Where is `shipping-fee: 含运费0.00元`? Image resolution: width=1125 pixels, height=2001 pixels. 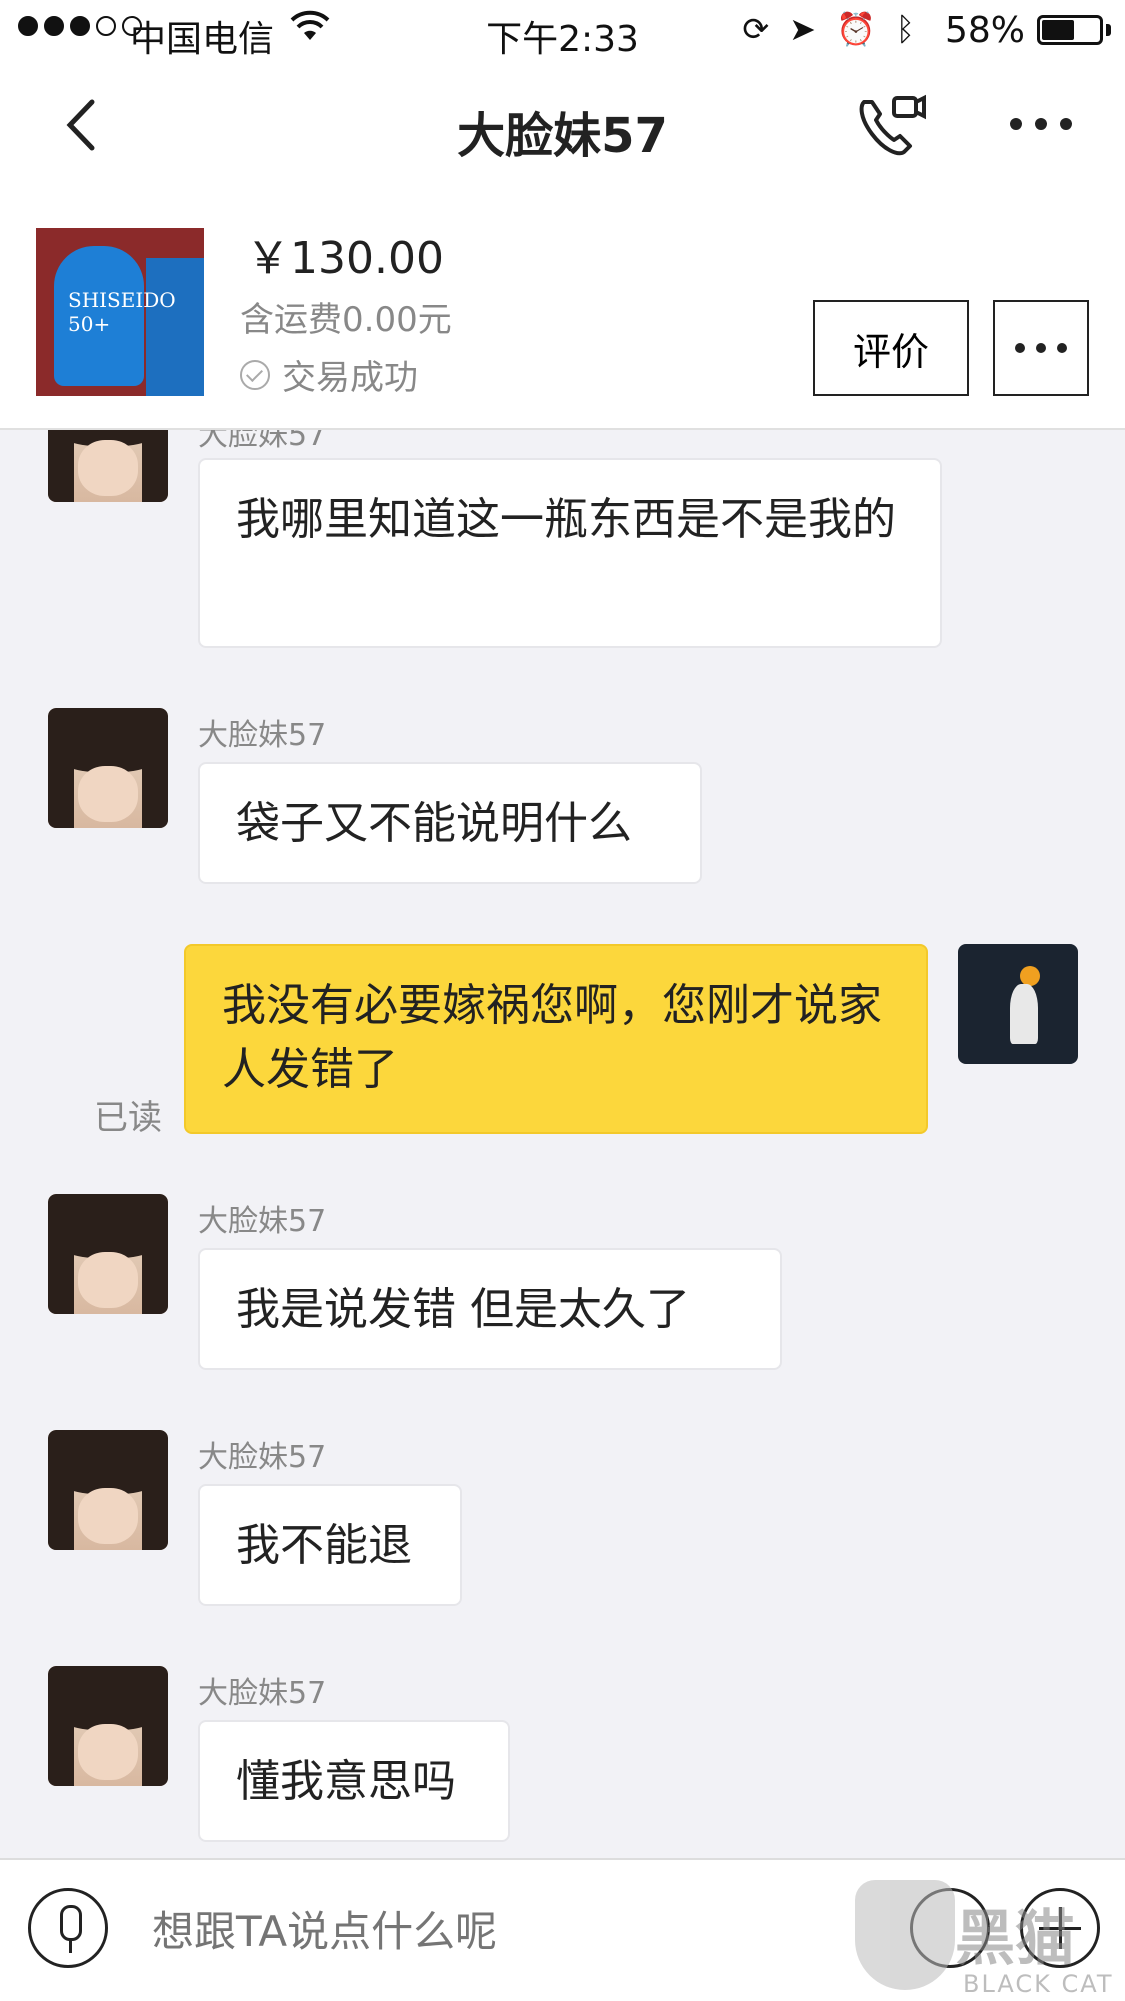 shipping-fee: 含运费0.00元 is located at coordinates (346, 320).